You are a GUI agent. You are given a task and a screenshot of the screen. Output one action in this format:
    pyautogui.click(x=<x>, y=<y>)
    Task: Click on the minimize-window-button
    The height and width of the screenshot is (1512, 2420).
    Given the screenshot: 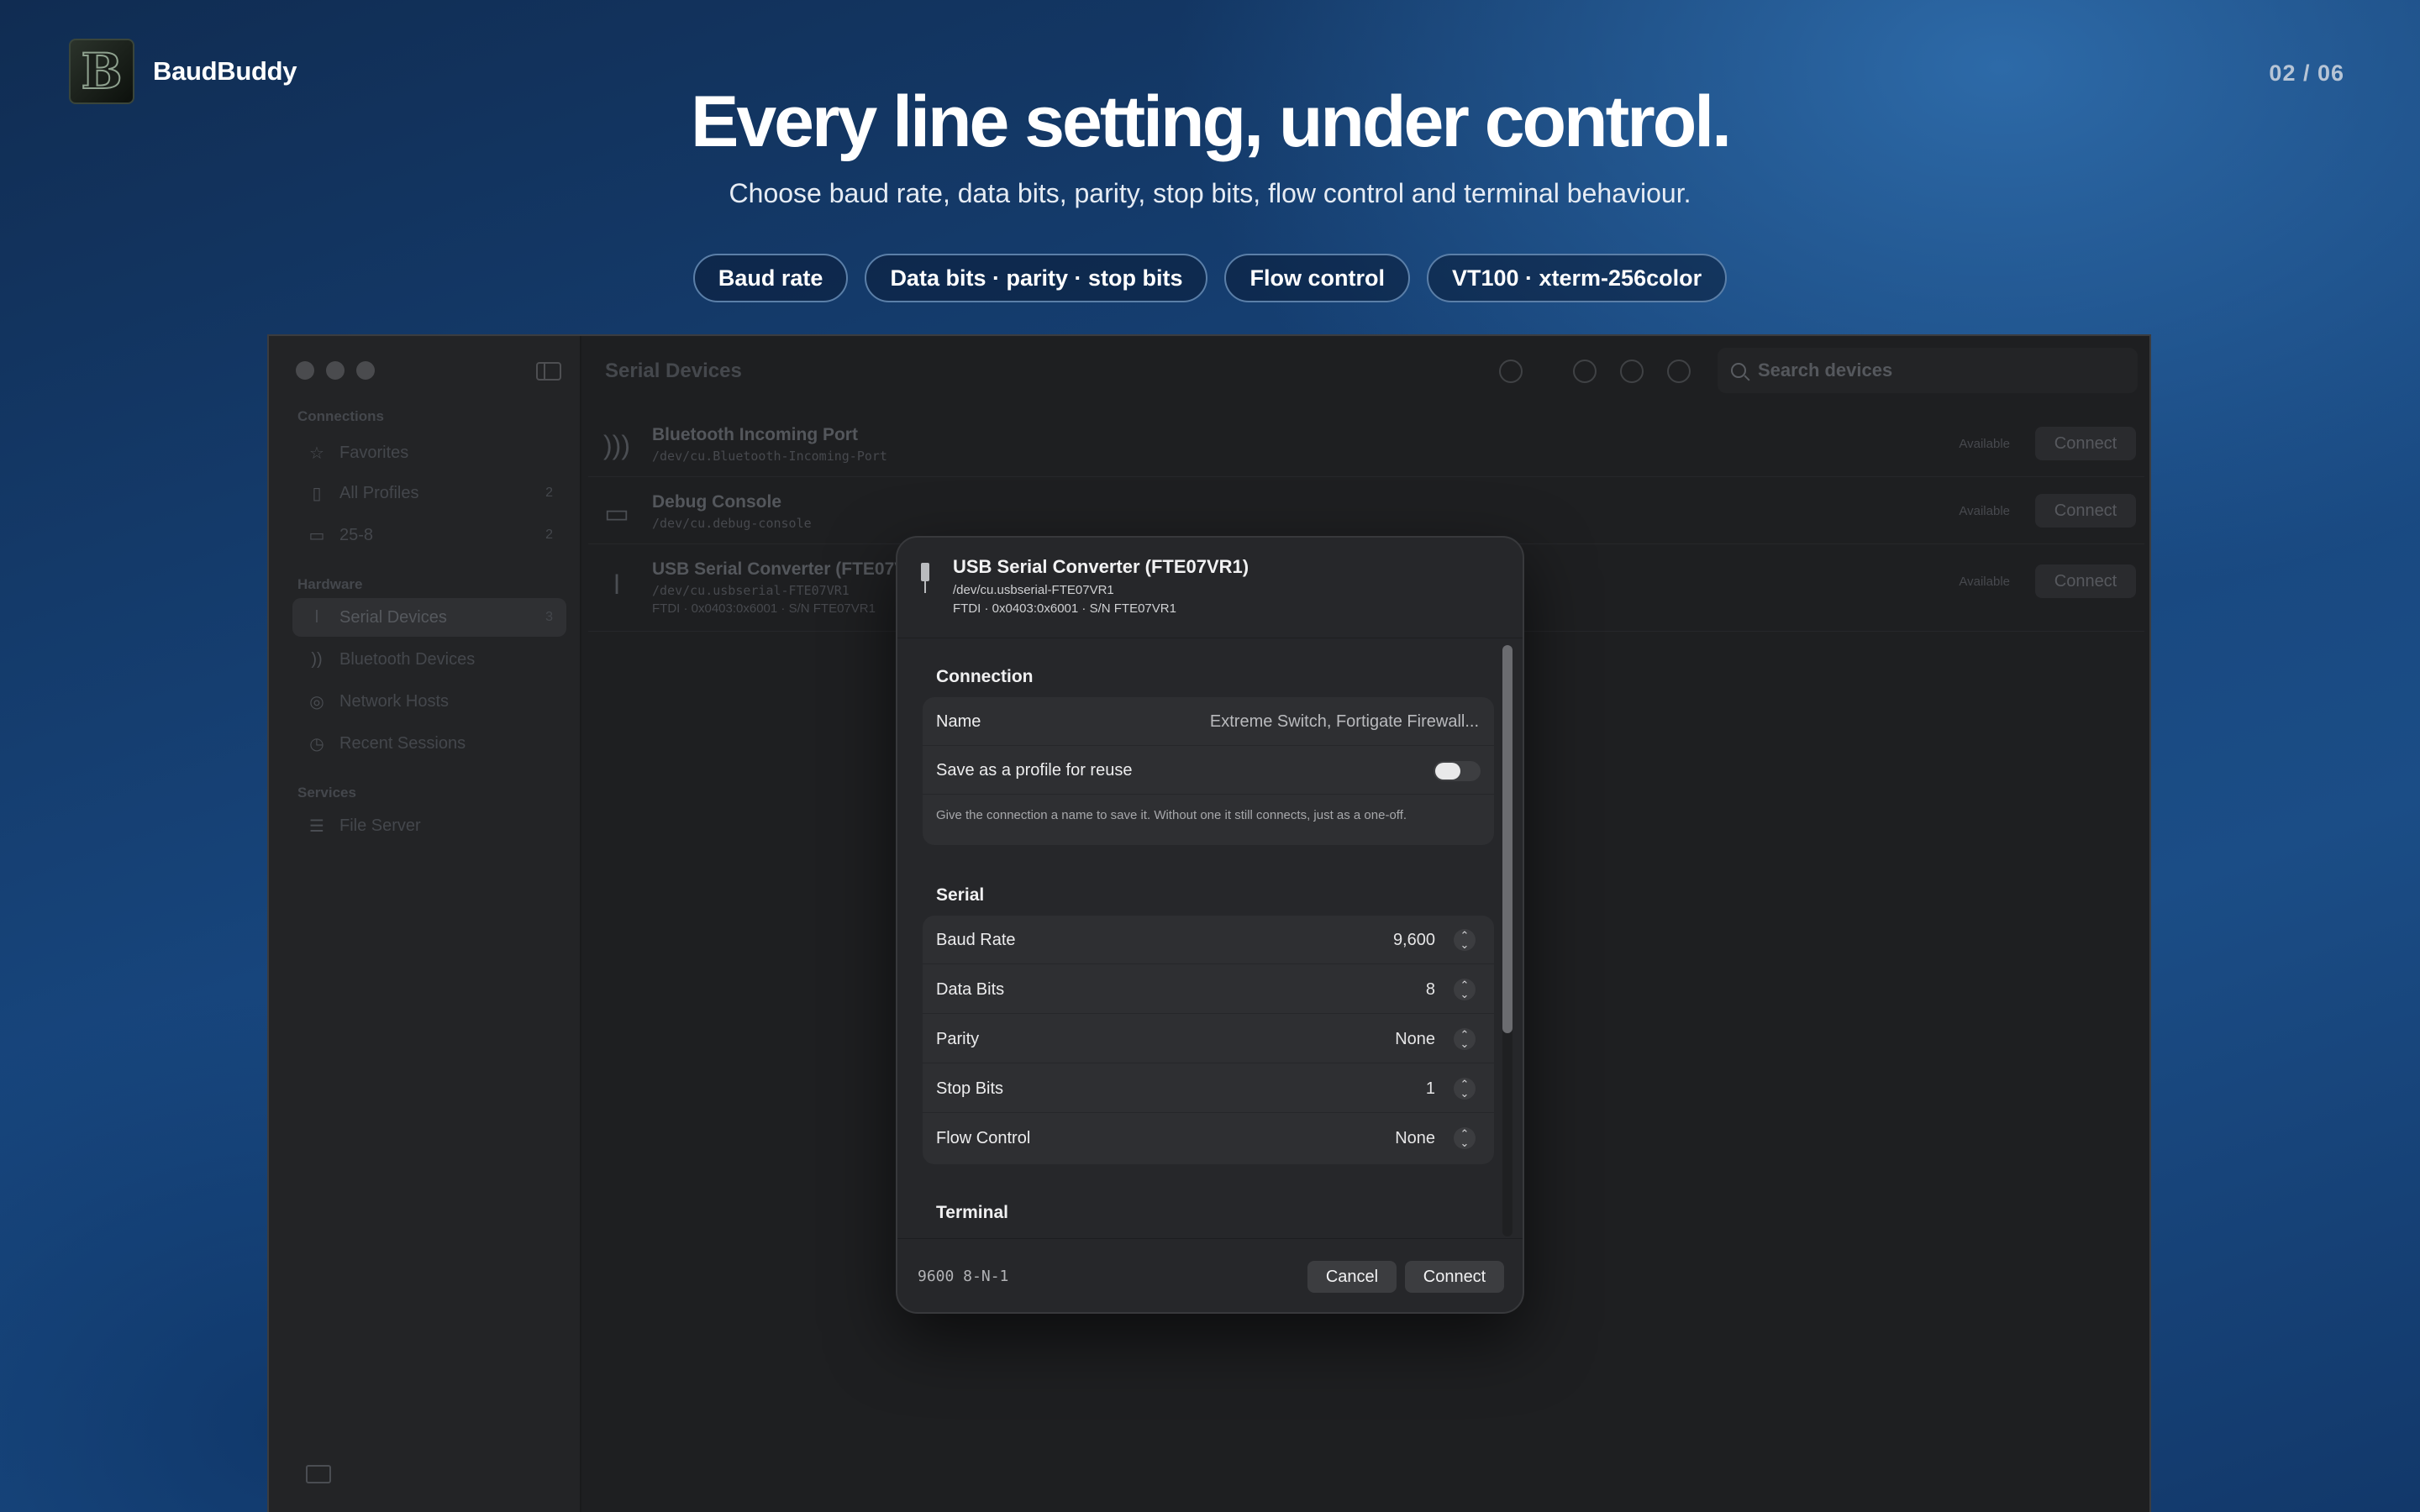 What is the action you would take?
    pyautogui.click(x=336, y=370)
    